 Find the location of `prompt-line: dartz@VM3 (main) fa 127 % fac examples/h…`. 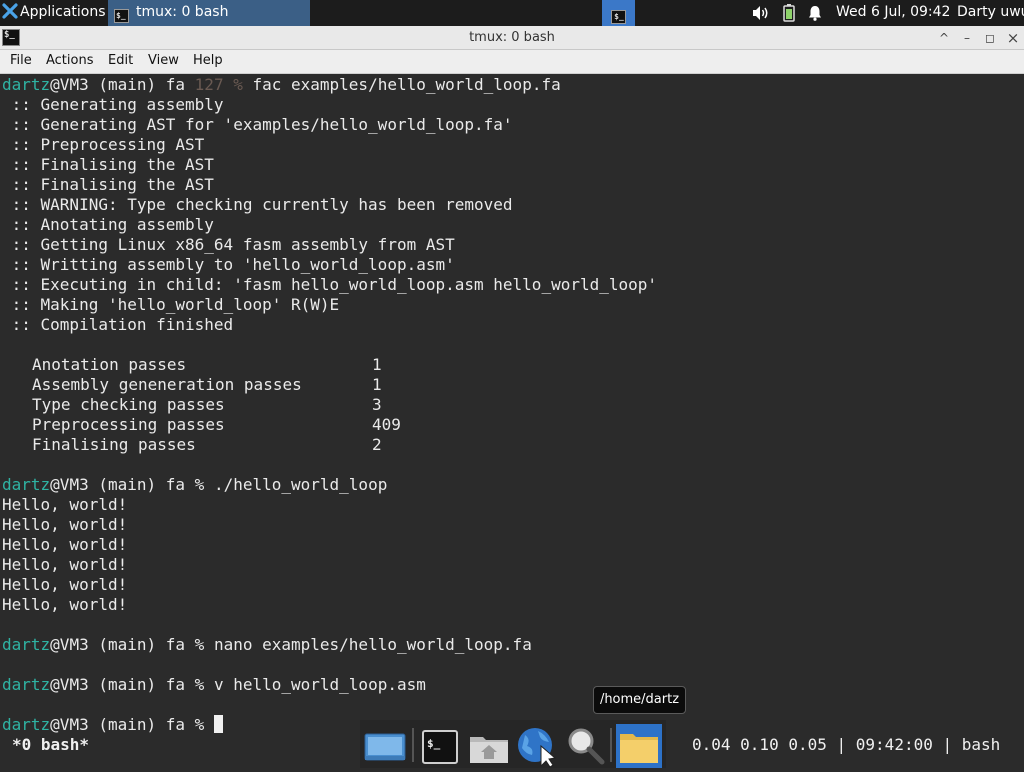

prompt-line: dartz@VM3 (main) fa 127 % fac examples/h… is located at coordinates (281, 85).